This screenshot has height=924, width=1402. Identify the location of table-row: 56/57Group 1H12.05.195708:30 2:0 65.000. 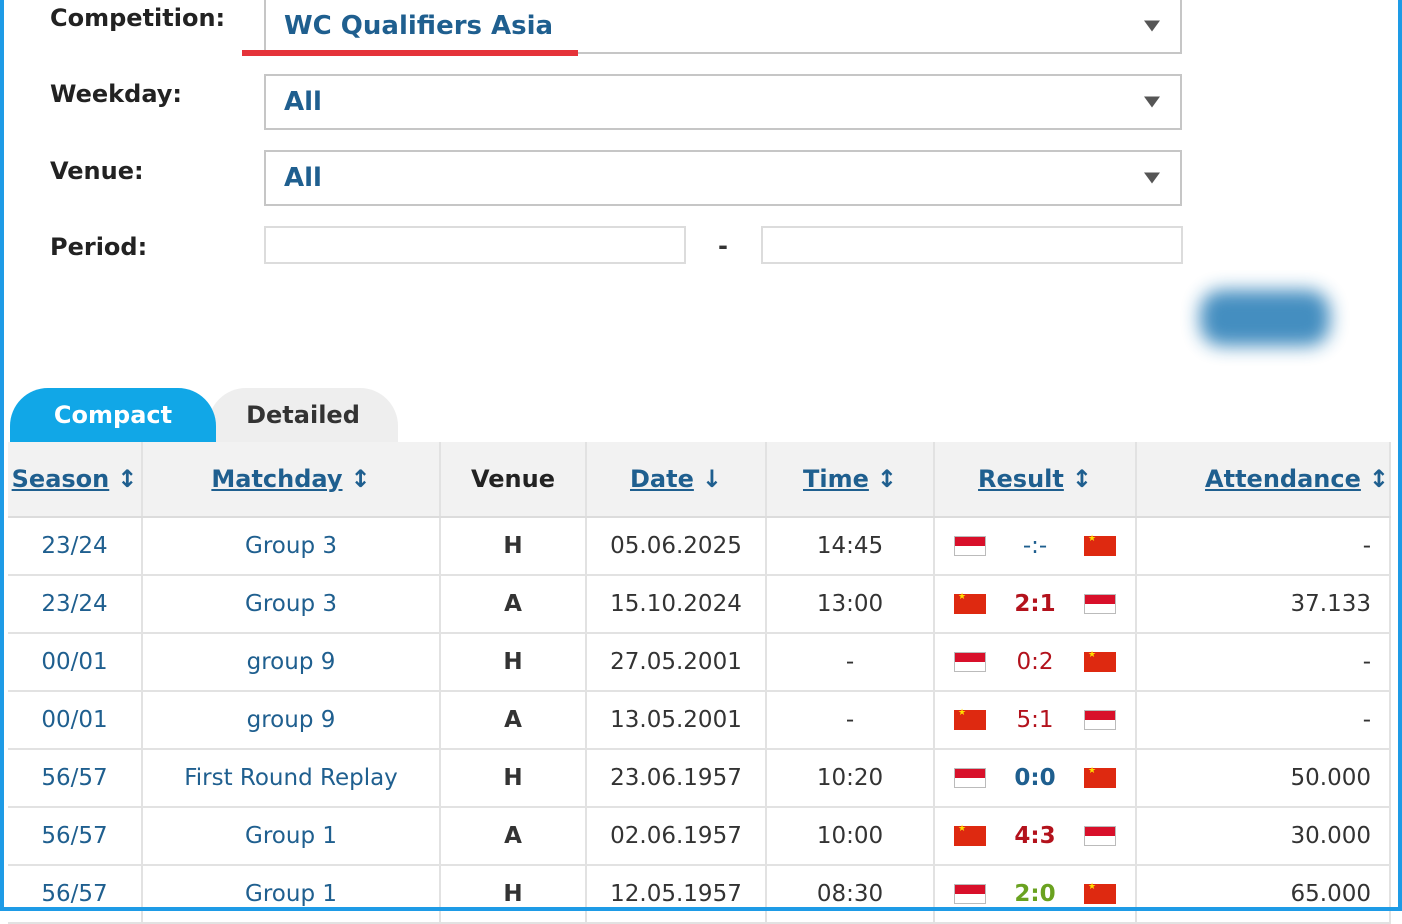
(699, 894).